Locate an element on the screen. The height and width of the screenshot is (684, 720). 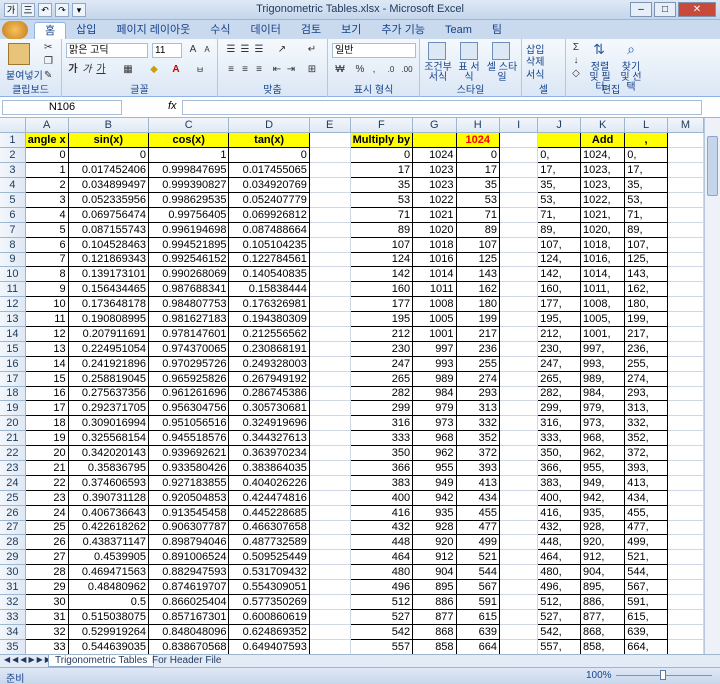
cell: 0.292371705 is located at coordinates (108, 408).